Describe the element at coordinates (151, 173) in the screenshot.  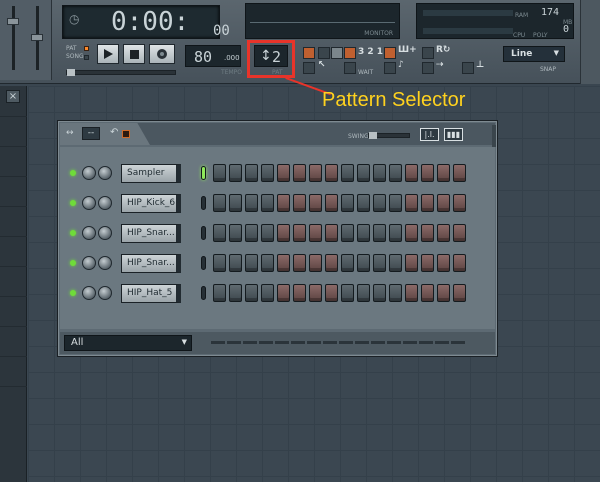
I see `channel-name-button: Sampler` at that location.